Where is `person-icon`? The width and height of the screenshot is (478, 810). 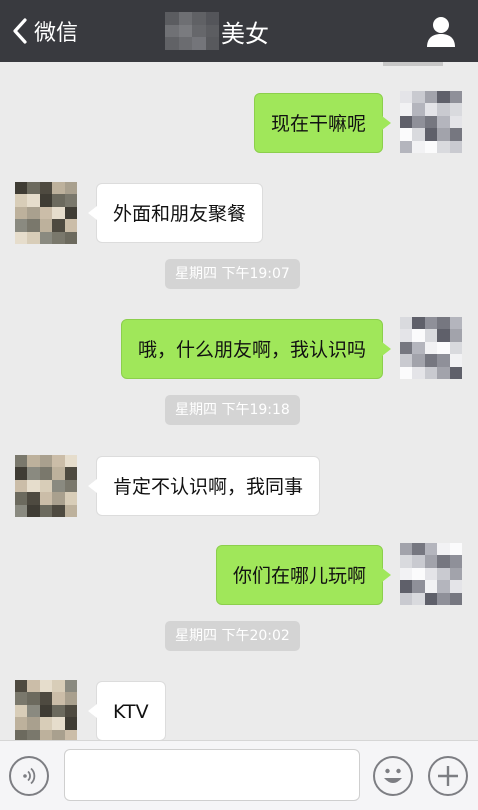
person-icon is located at coordinates (441, 31).